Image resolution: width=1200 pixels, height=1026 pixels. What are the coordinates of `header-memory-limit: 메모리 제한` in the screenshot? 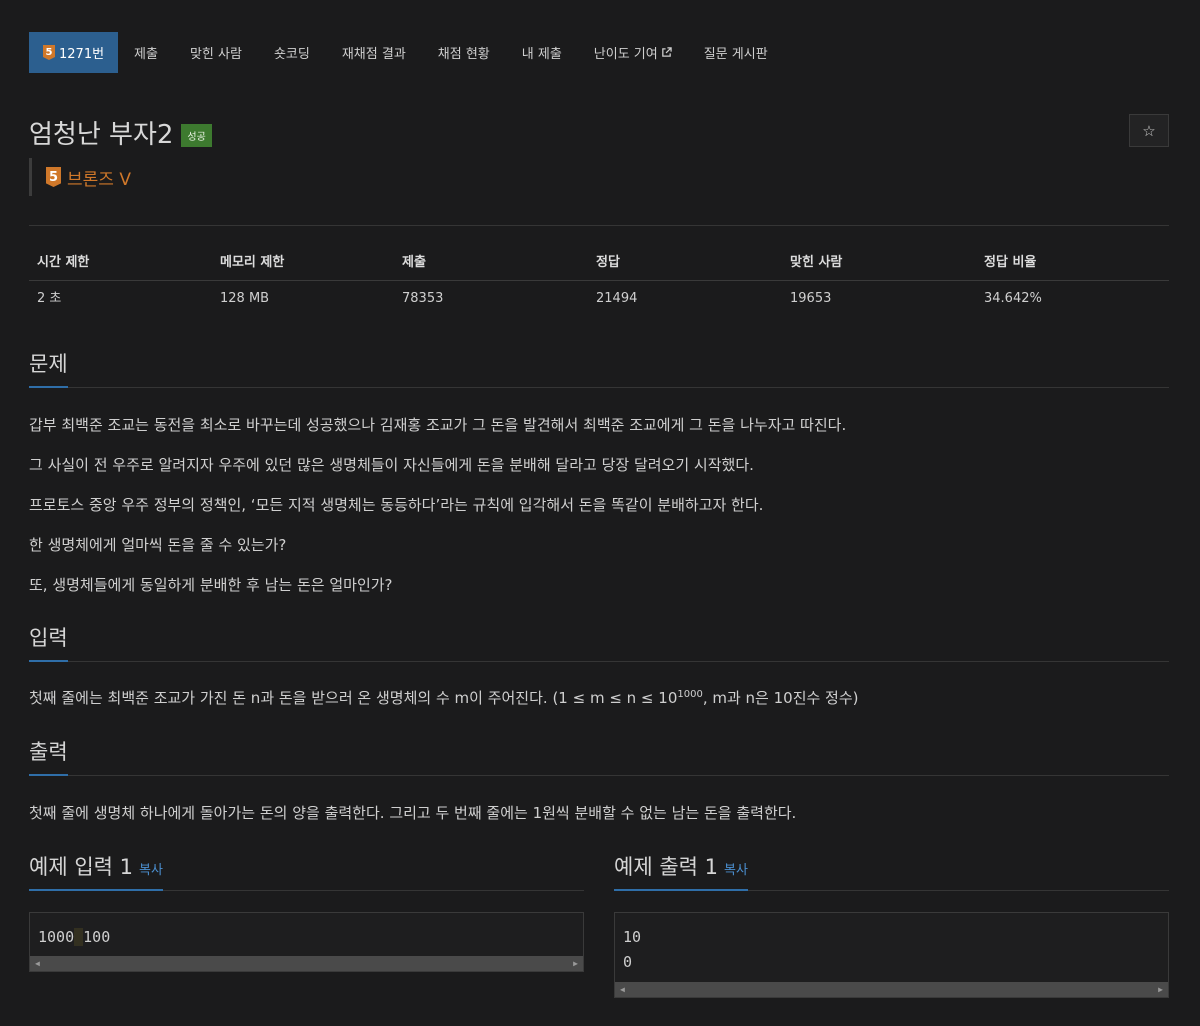 It's located at (252, 262).